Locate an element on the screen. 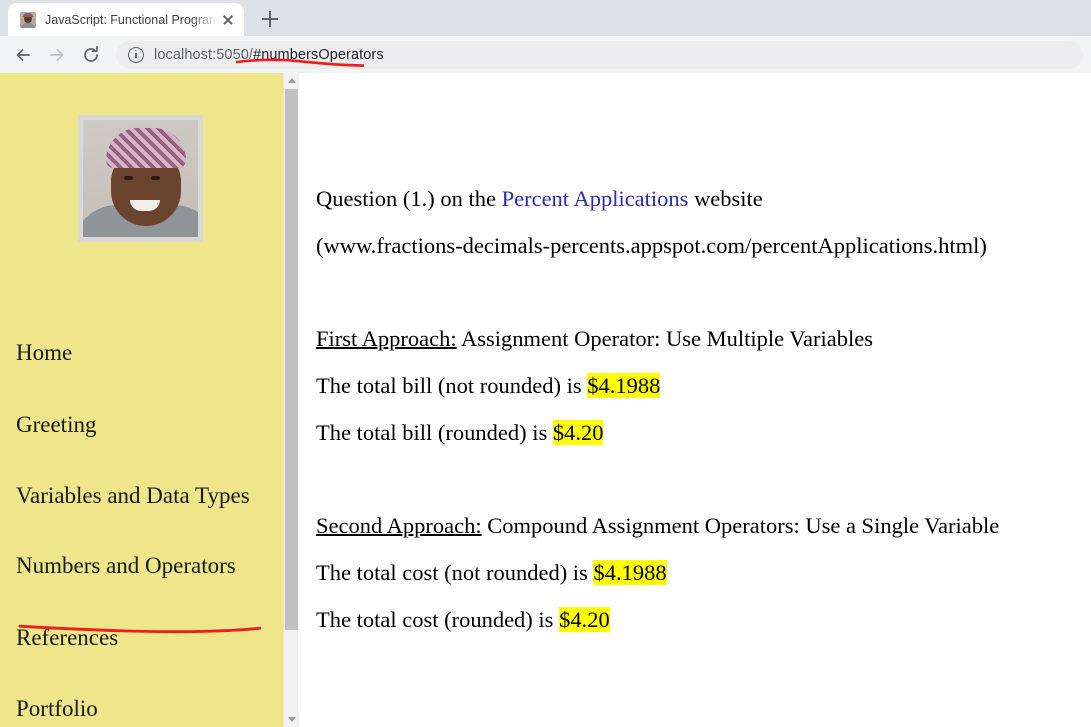 The width and height of the screenshot is (1091, 727). sidebar-item-home: Home is located at coordinates (141, 353).